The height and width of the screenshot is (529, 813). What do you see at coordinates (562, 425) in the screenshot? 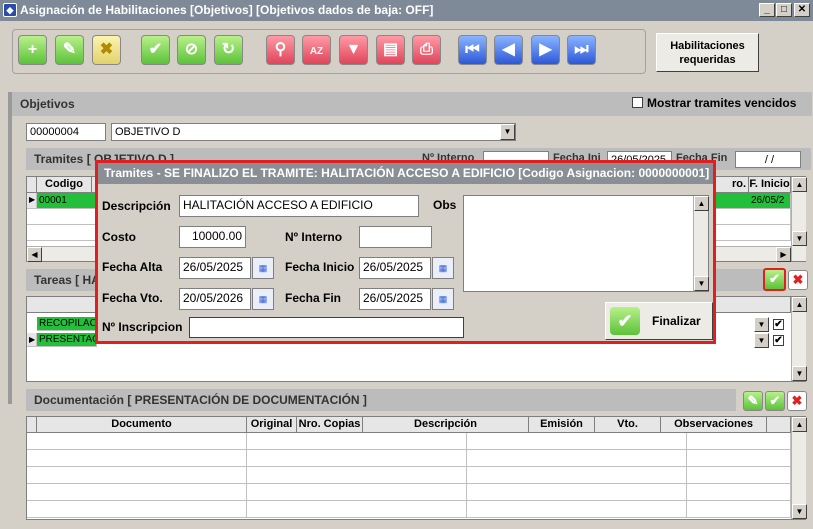
I see `doc-col-5: Emisión` at bounding box center [562, 425].